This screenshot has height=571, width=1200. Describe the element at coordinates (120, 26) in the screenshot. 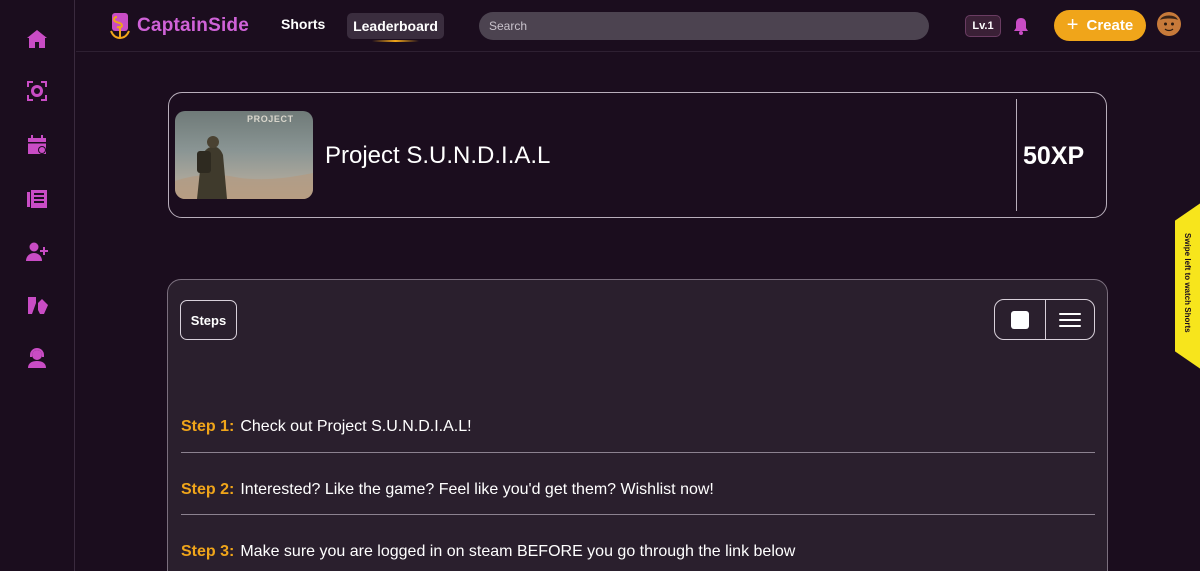

I see `anchor-logo-icon` at that location.